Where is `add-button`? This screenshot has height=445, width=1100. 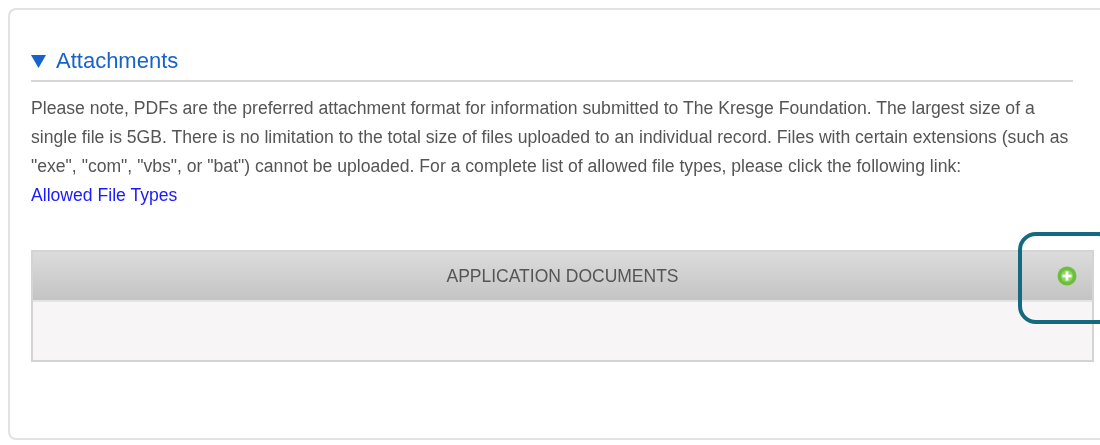
add-button is located at coordinates (1067, 276).